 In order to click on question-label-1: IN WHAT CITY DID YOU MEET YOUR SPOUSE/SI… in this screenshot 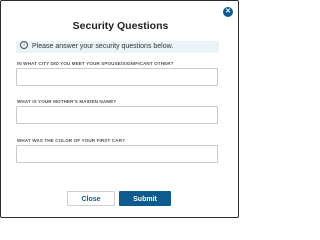, I will do `click(95, 63)`.